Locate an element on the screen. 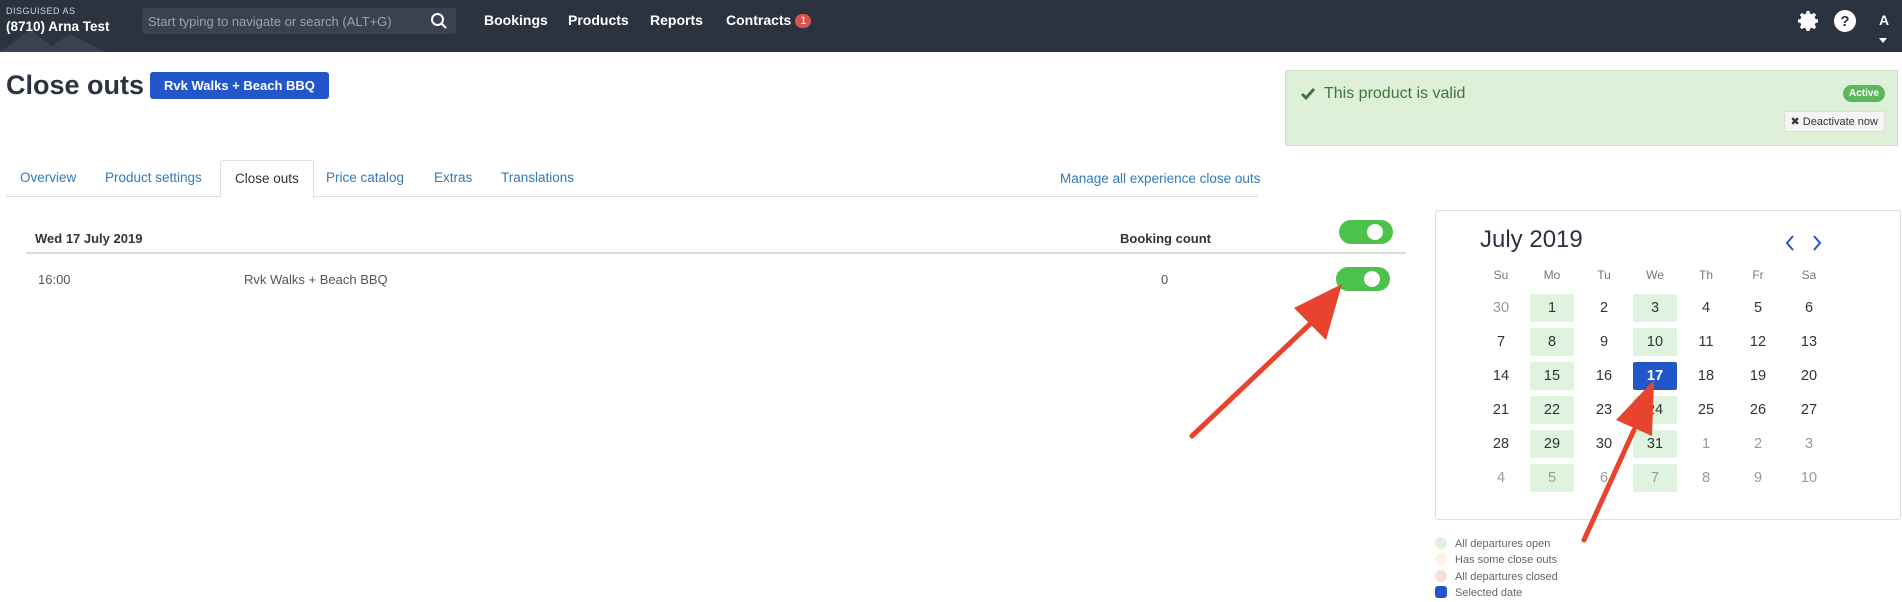 This screenshot has height=602, width=1902. nav-bookings: Bookings is located at coordinates (516, 20).